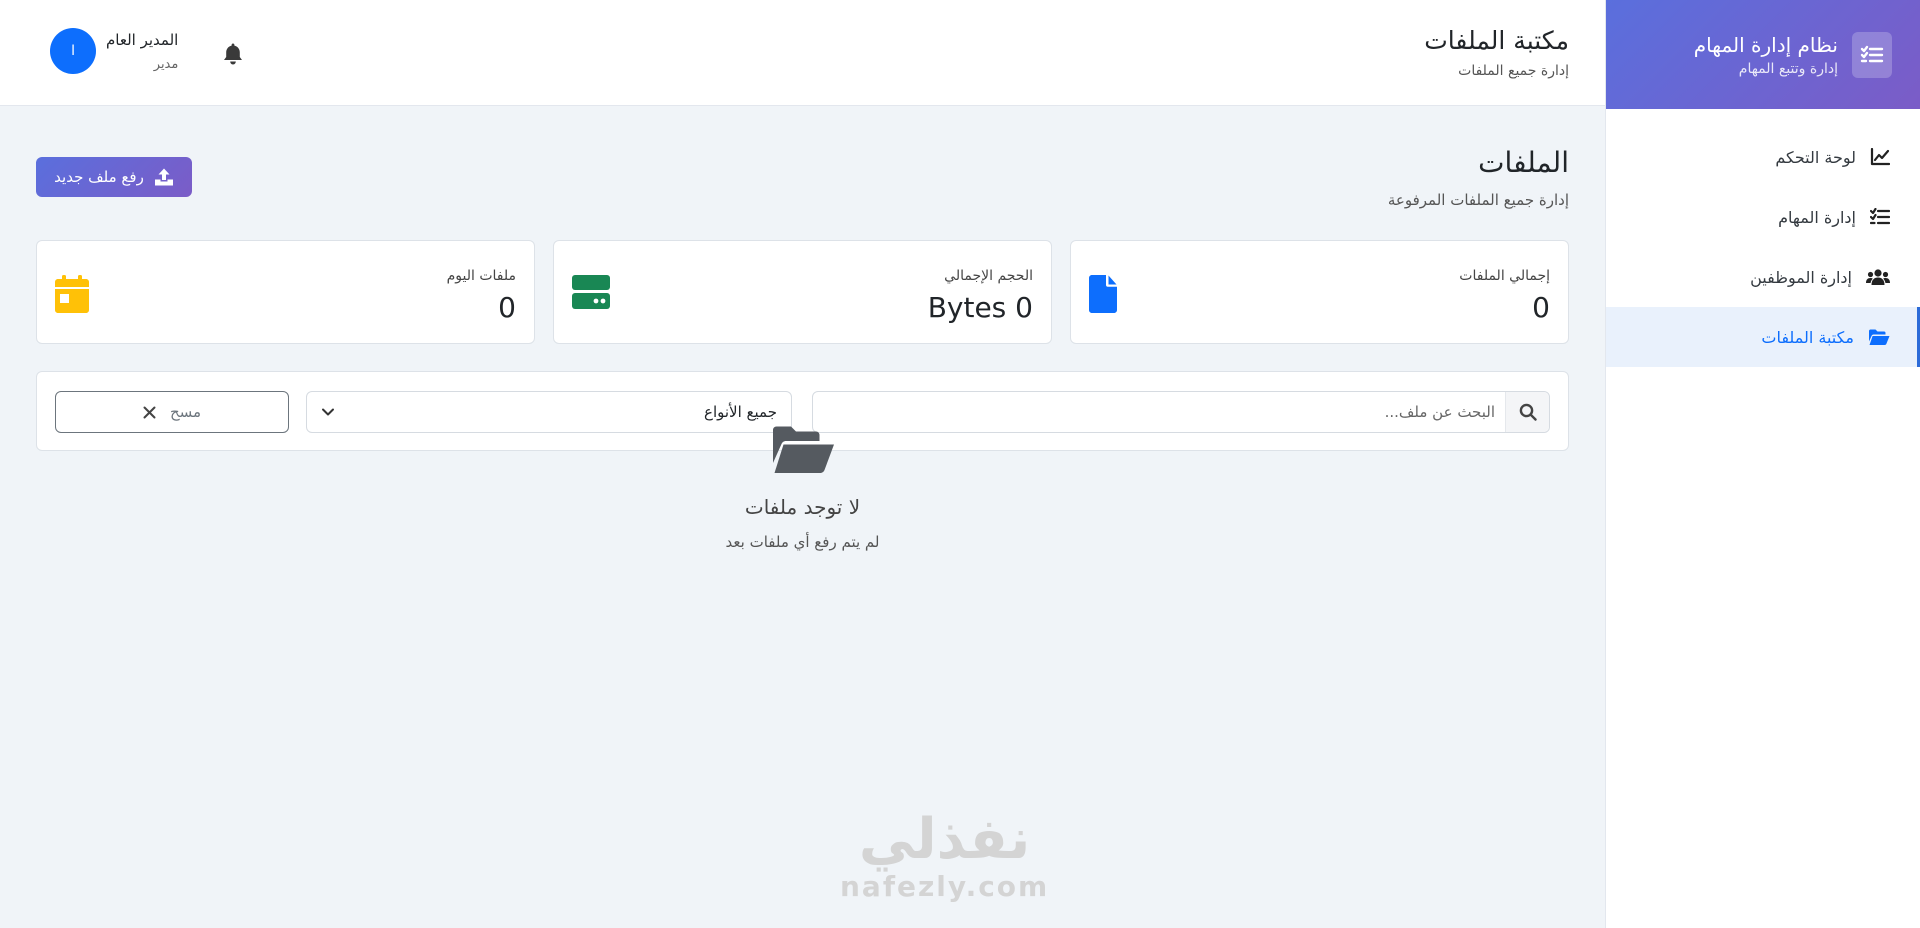 This screenshot has width=1920, height=928. What do you see at coordinates (980, 307) in the screenshot?
I see `stat-value: 0 Bytes` at bounding box center [980, 307].